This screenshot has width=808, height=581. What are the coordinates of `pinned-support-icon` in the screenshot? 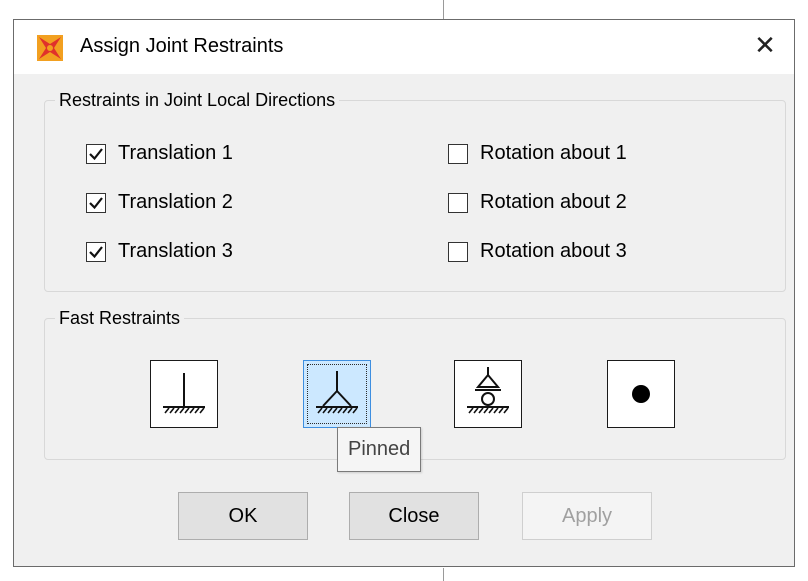 It's located at (337, 392).